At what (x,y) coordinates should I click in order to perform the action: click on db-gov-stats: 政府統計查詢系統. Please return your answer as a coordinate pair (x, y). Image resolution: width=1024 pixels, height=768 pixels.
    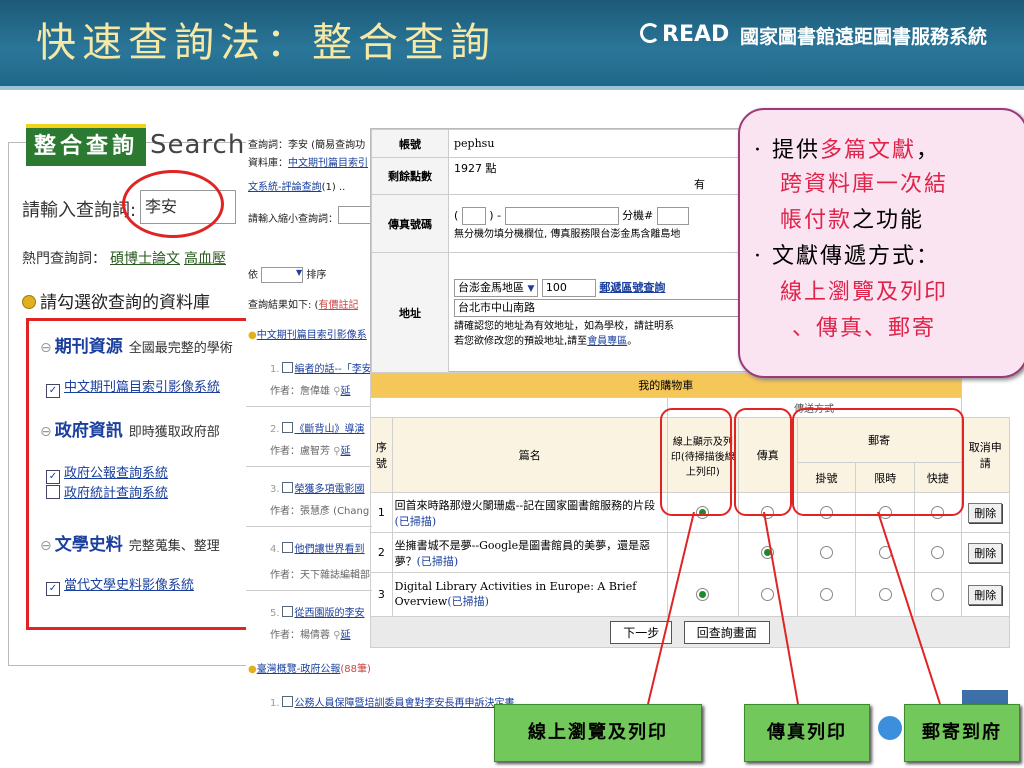
    Looking at the image, I should click on (107, 491).